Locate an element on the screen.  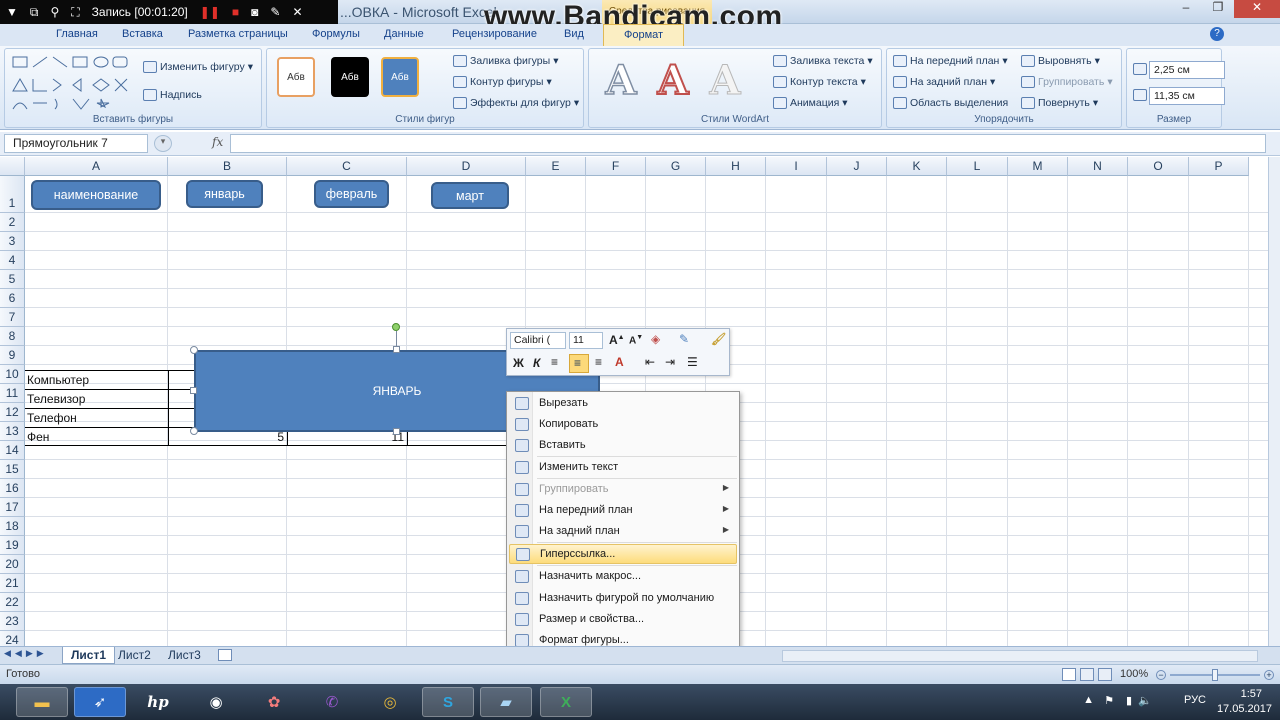
height-field: 2,25 см is located at coordinates (1187, 70).